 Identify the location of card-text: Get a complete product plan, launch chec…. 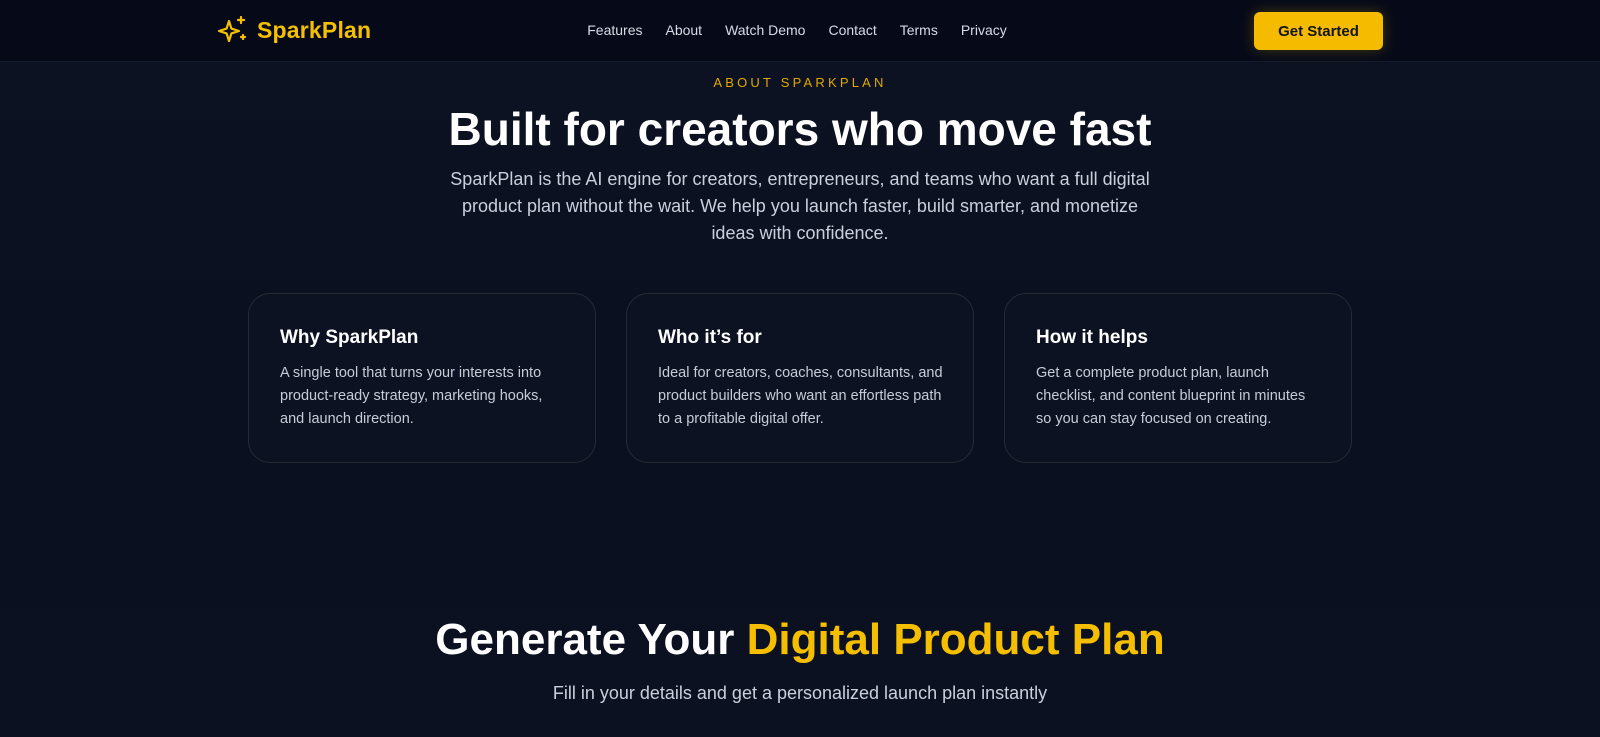
(1171, 396).